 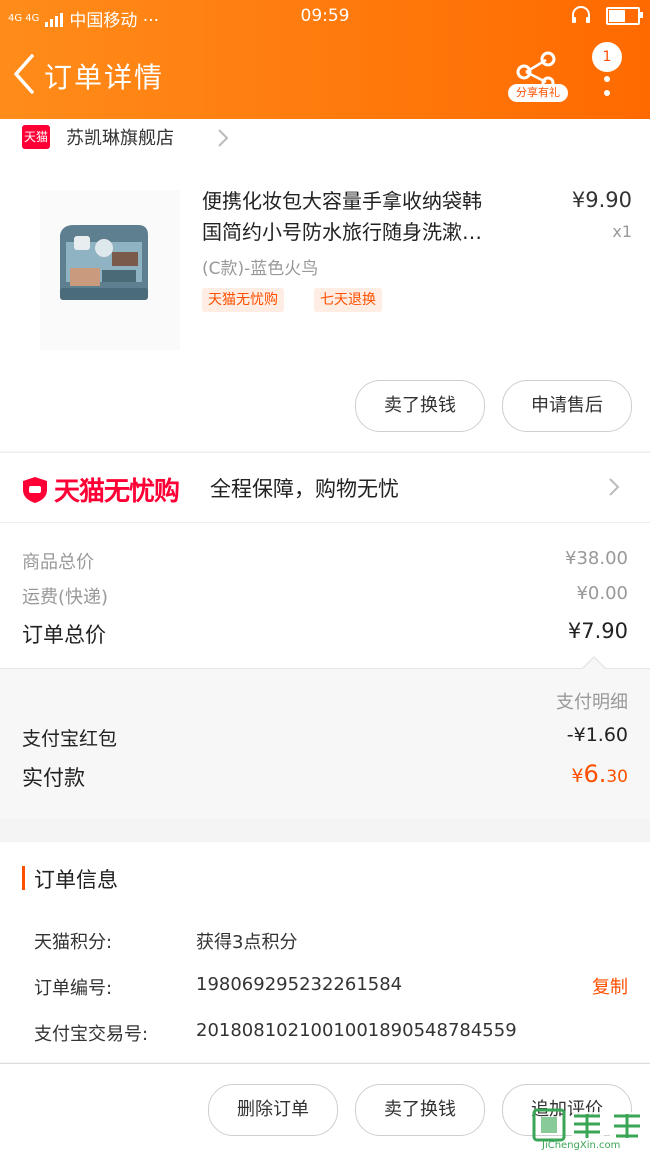 What do you see at coordinates (104, 77) in the screenshot?
I see `page-title: 订单详情` at bounding box center [104, 77].